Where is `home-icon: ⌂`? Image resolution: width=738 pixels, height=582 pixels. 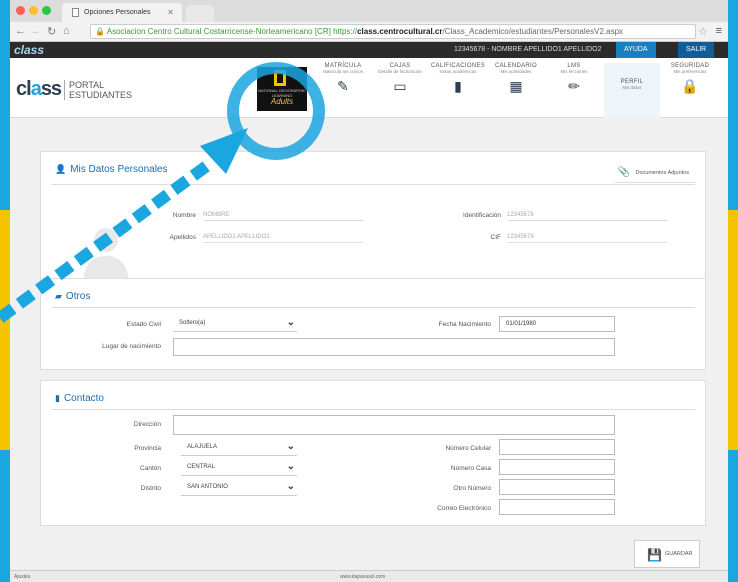
home-icon: ⌂ is located at coordinates (66, 31).